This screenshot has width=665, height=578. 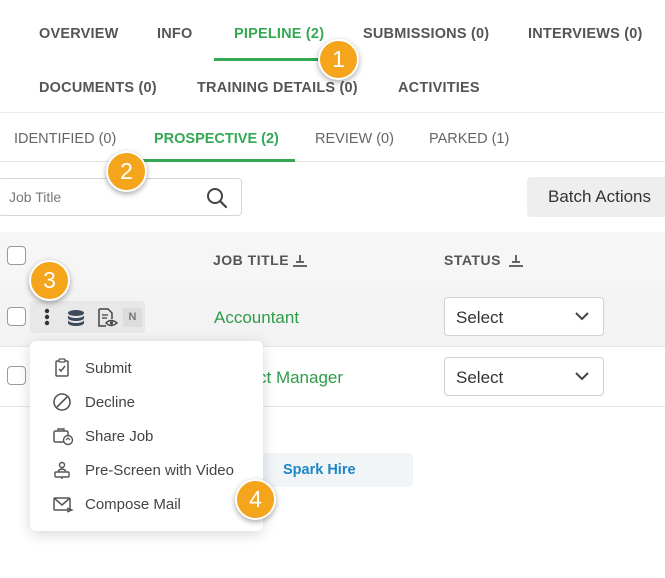 What do you see at coordinates (49, 280) in the screenshot?
I see `callout-marker: 3` at bounding box center [49, 280].